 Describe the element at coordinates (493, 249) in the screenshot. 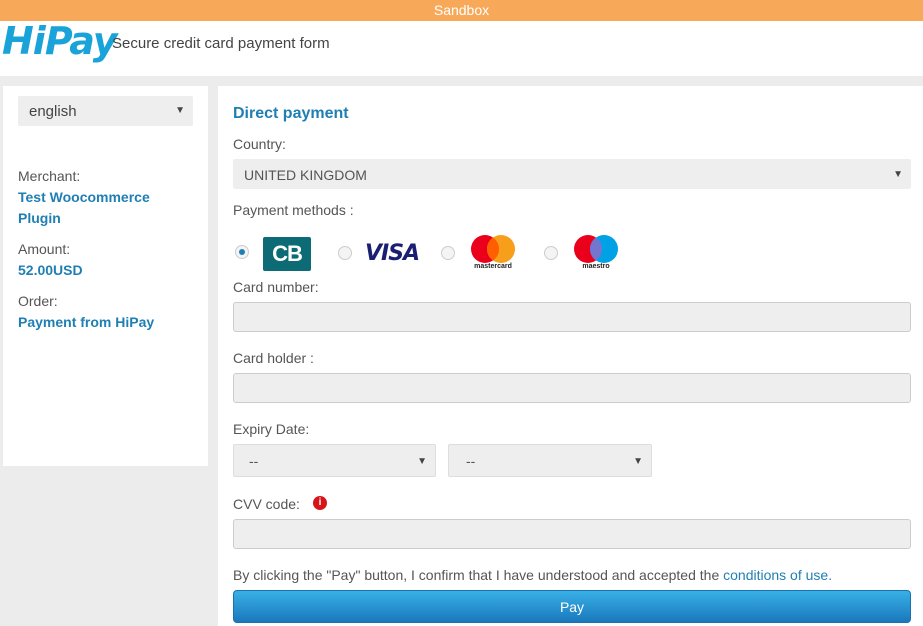

I see `mastercard-circles-icon` at that location.